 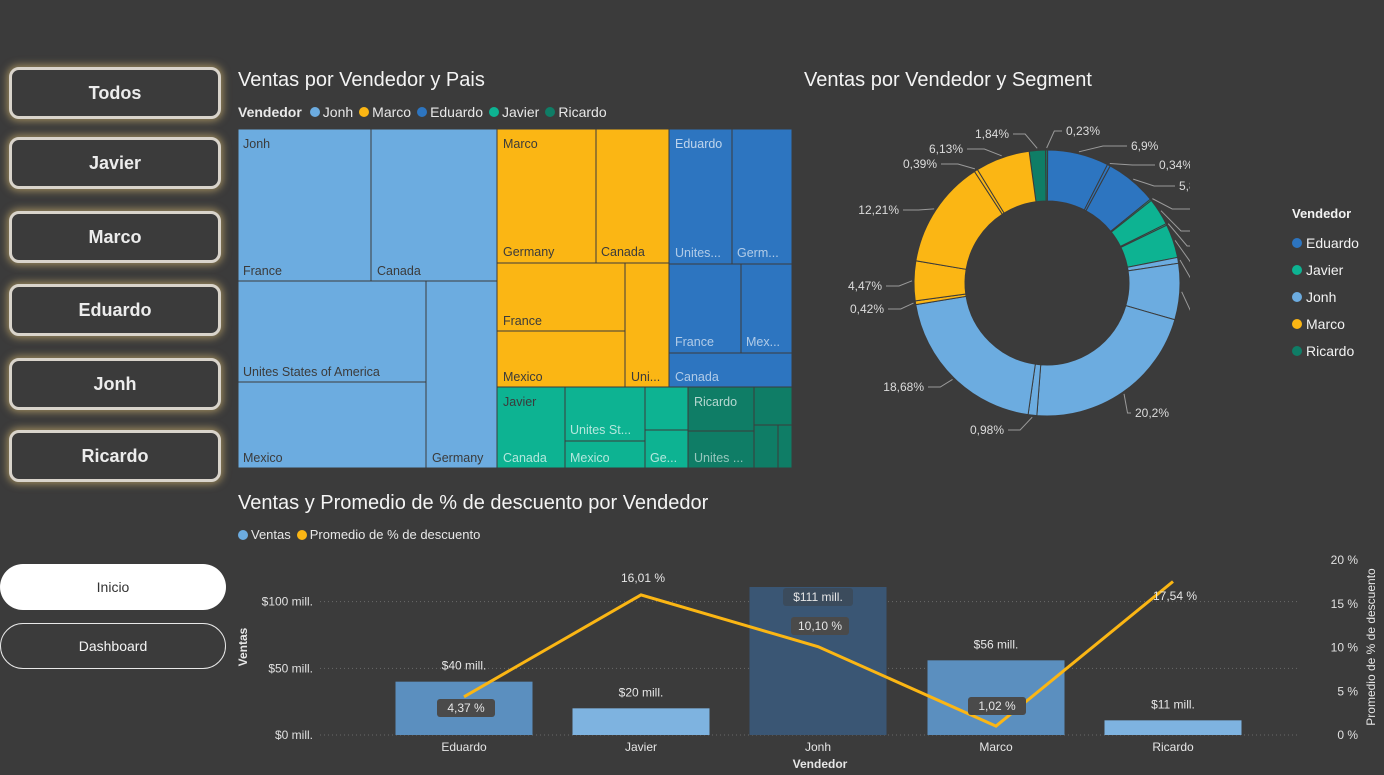 What do you see at coordinates (290, 668) in the screenshot?
I see `y-tick-label: $50 mill.` at bounding box center [290, 668].